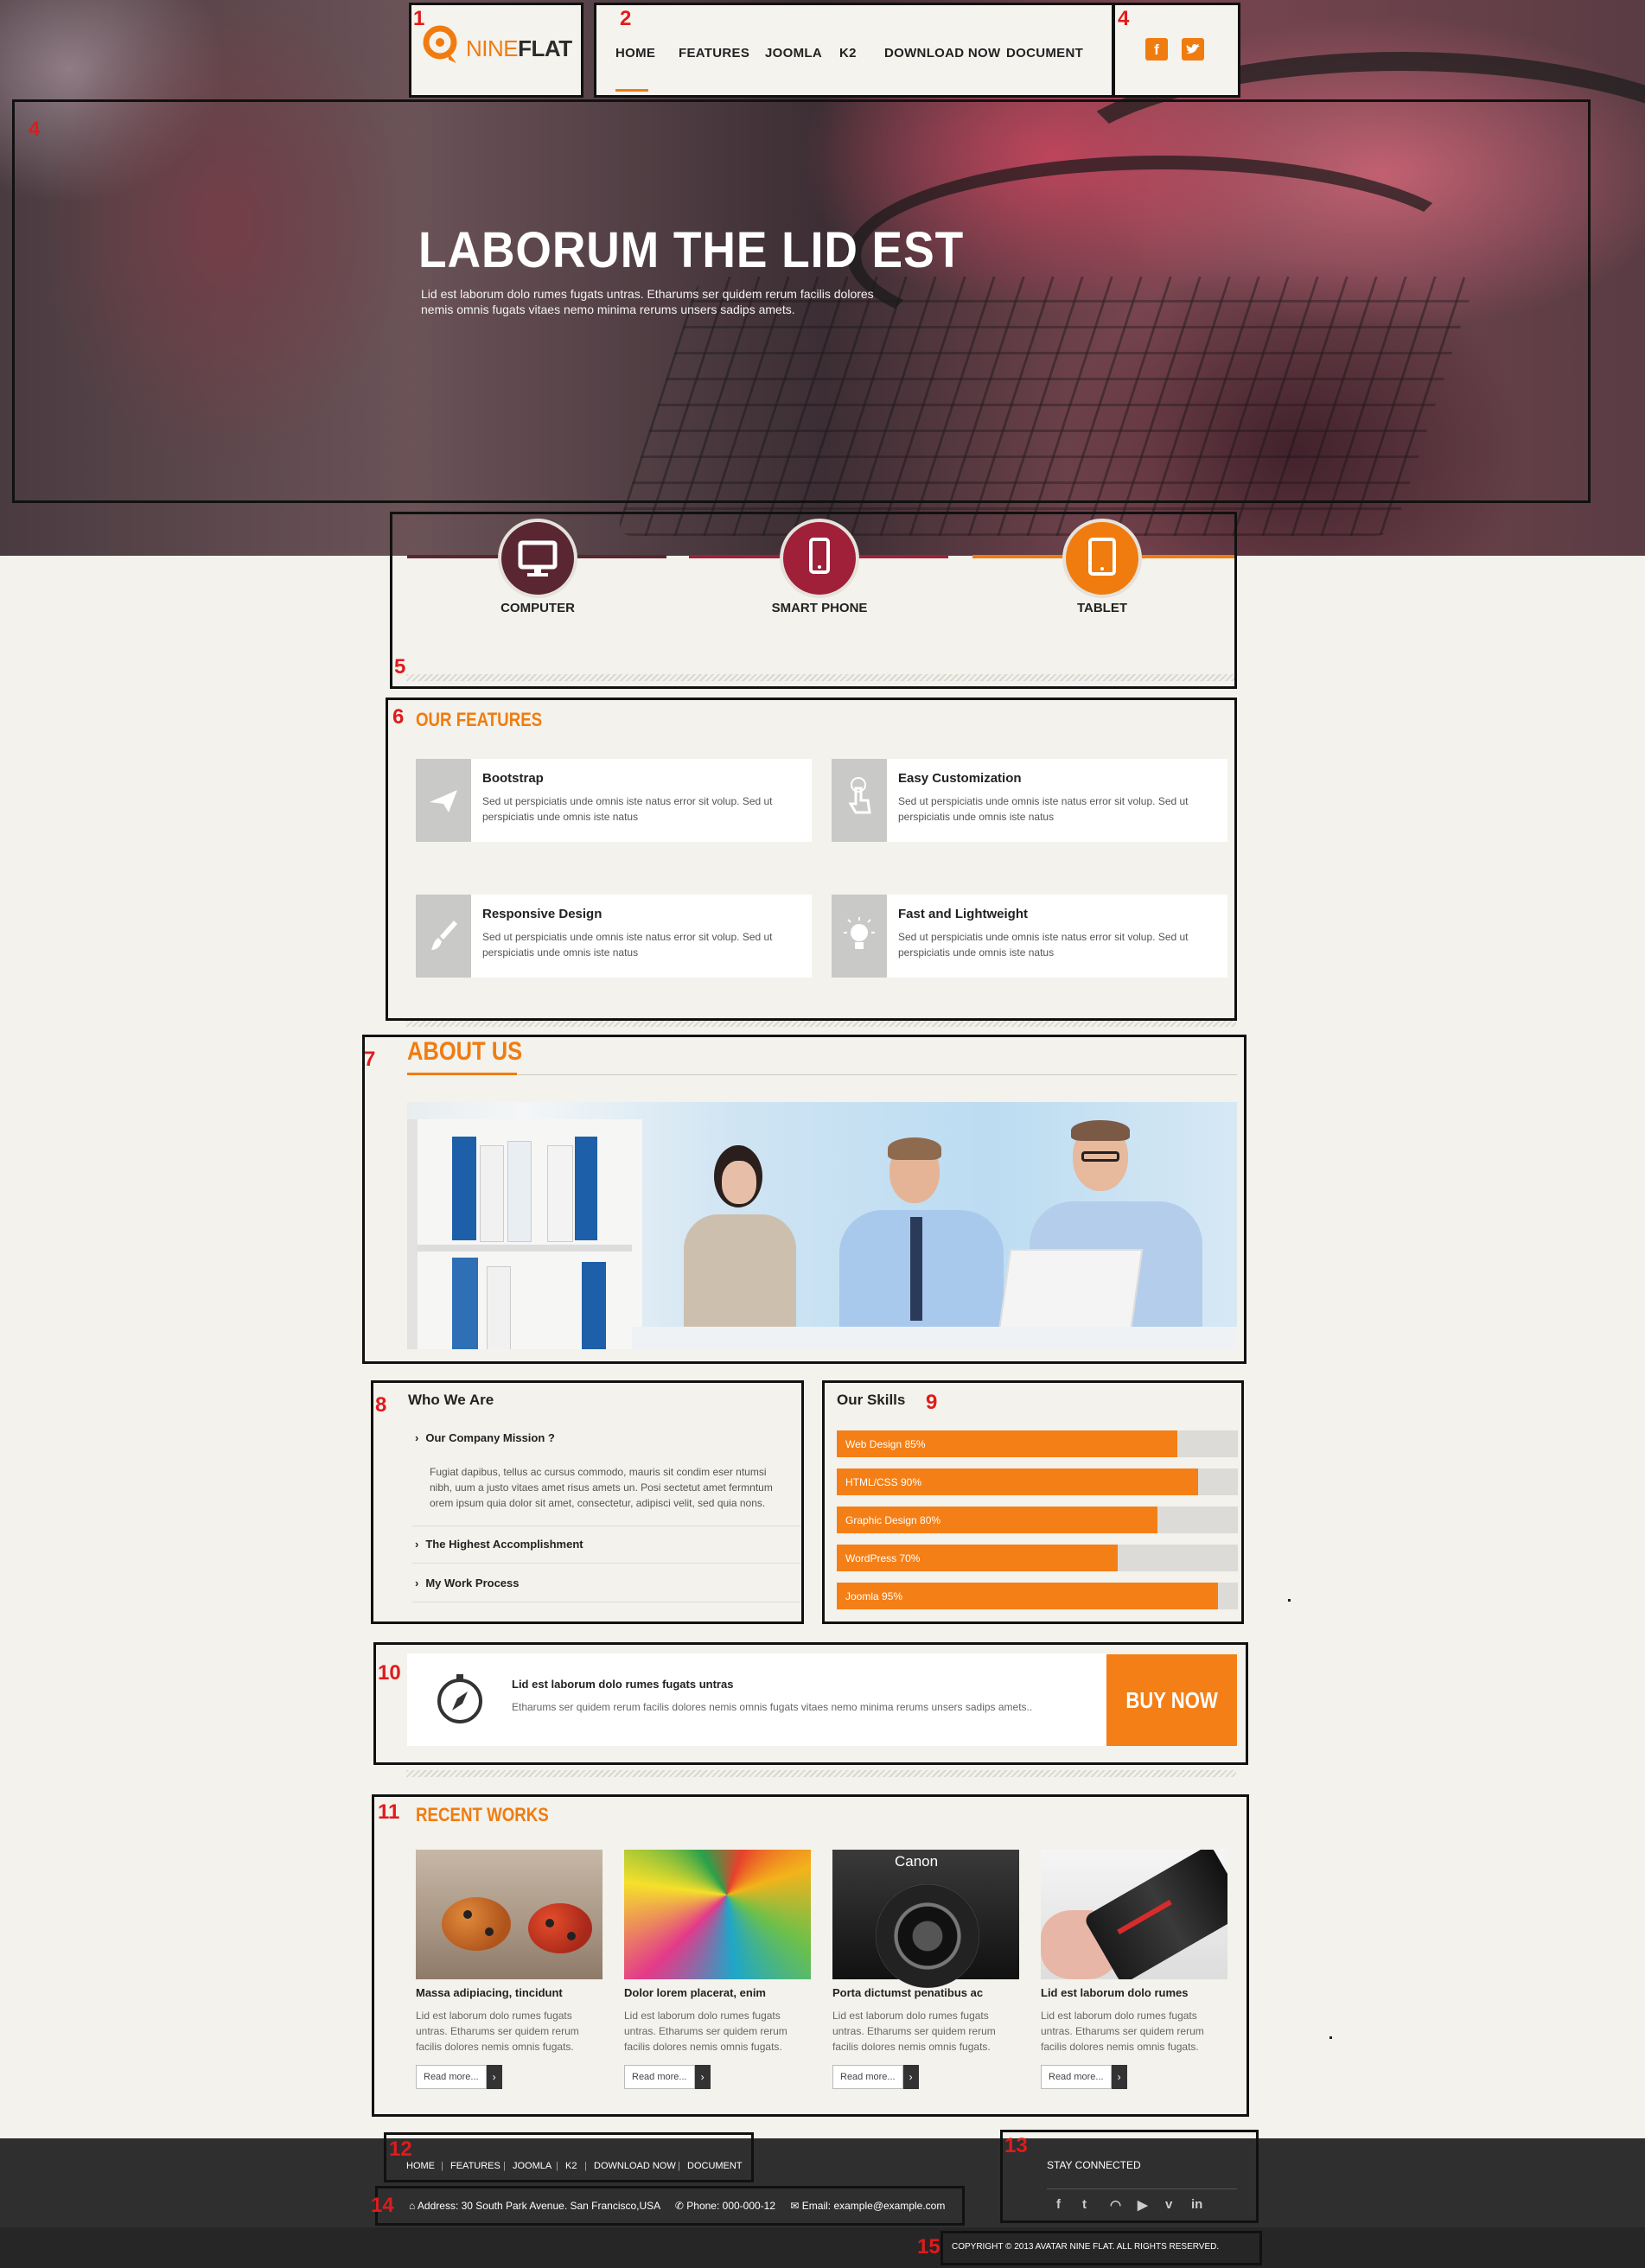 This screenshot has width=1645, height=2268. What do you see at coordinates (383, 2205) in the screenshot?
I see `annotation-number: 14` at bounding box center [383, 2205].